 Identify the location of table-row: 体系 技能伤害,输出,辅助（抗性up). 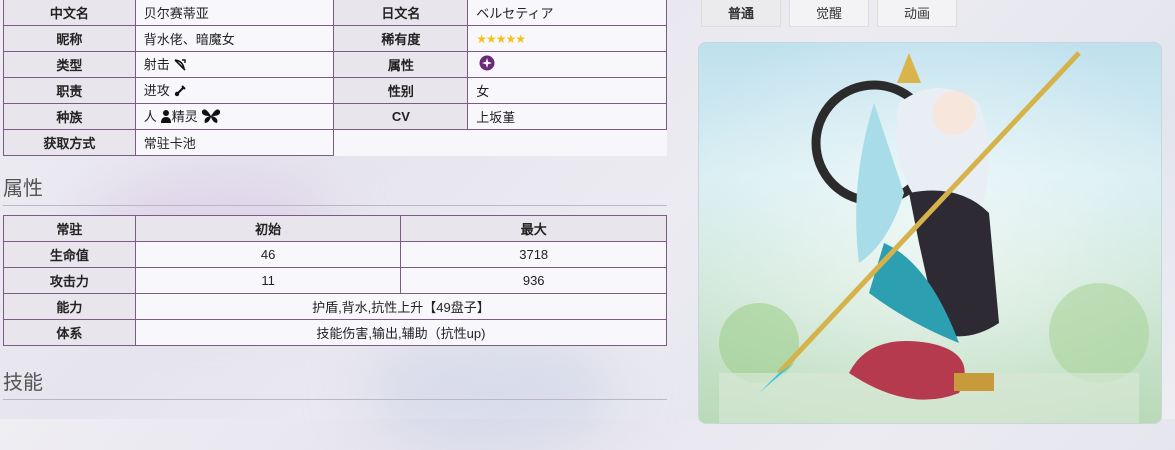
(335, 332).